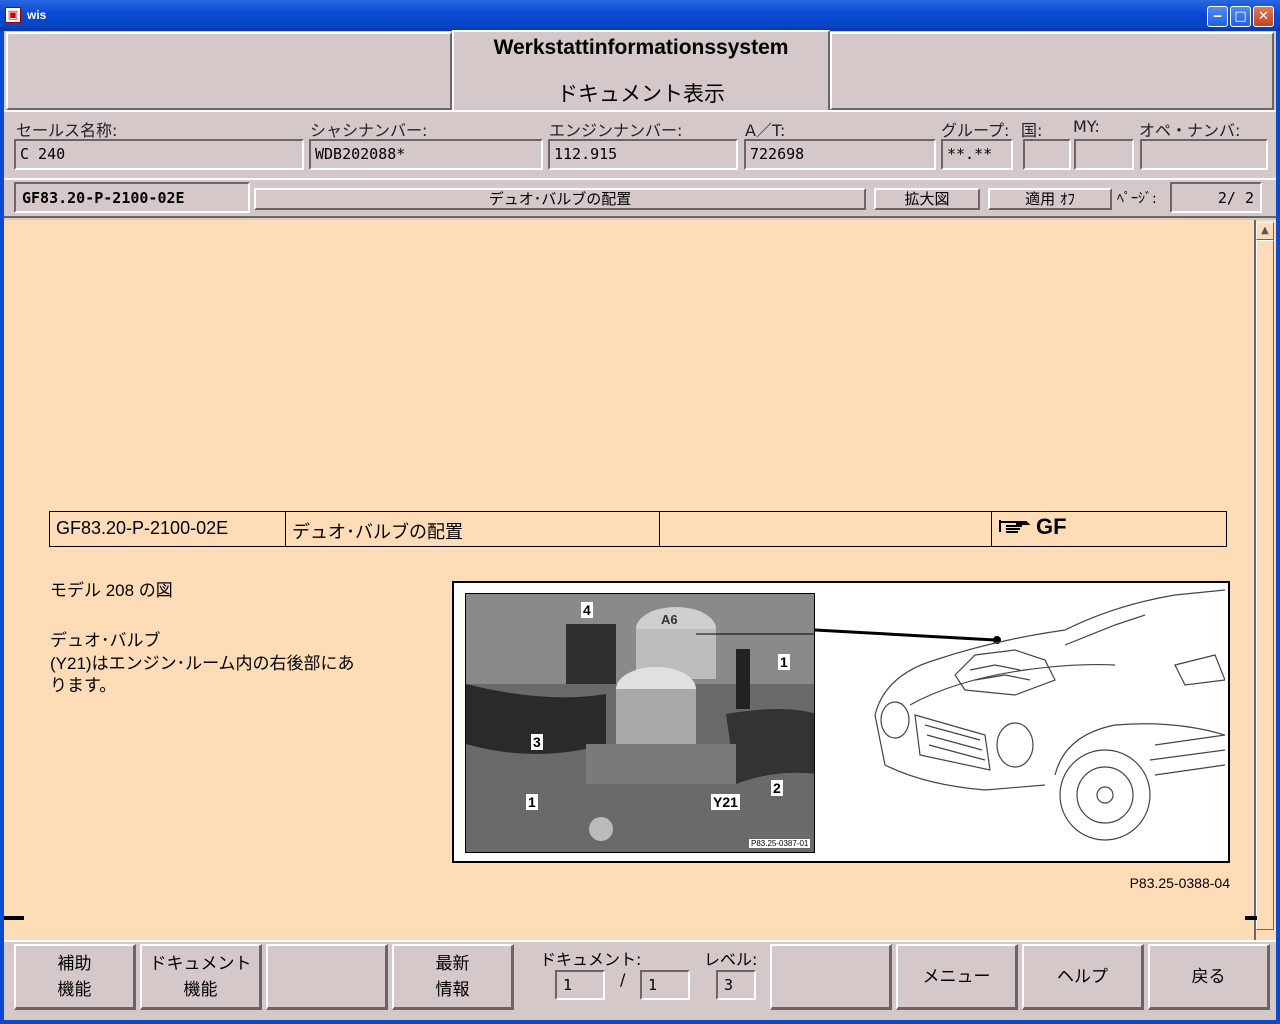 The height and width of the screenshot is (1024, 1280). What do you see at coordinates (13, 15) in the screenshot?
I see `app-icon: ▣` at bounding box center [13, 15].